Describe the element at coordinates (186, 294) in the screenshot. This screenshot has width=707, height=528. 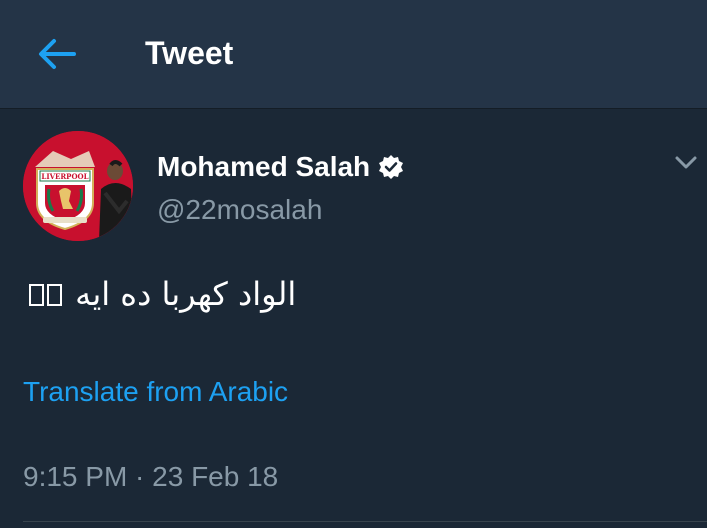
I see `tweet-arabic-text: الواد كهربا ده ايه` at that location.